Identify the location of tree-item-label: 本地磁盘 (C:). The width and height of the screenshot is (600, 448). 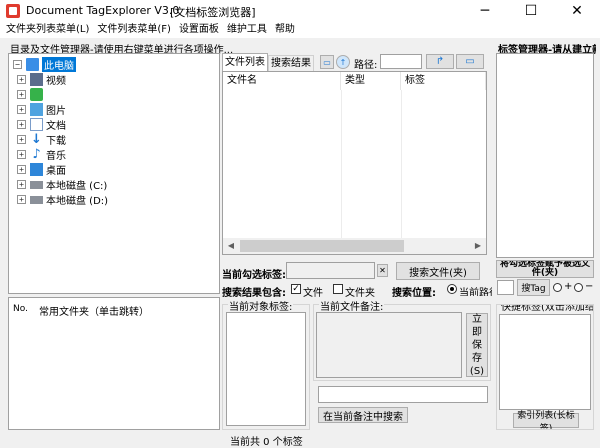
(77, 186).